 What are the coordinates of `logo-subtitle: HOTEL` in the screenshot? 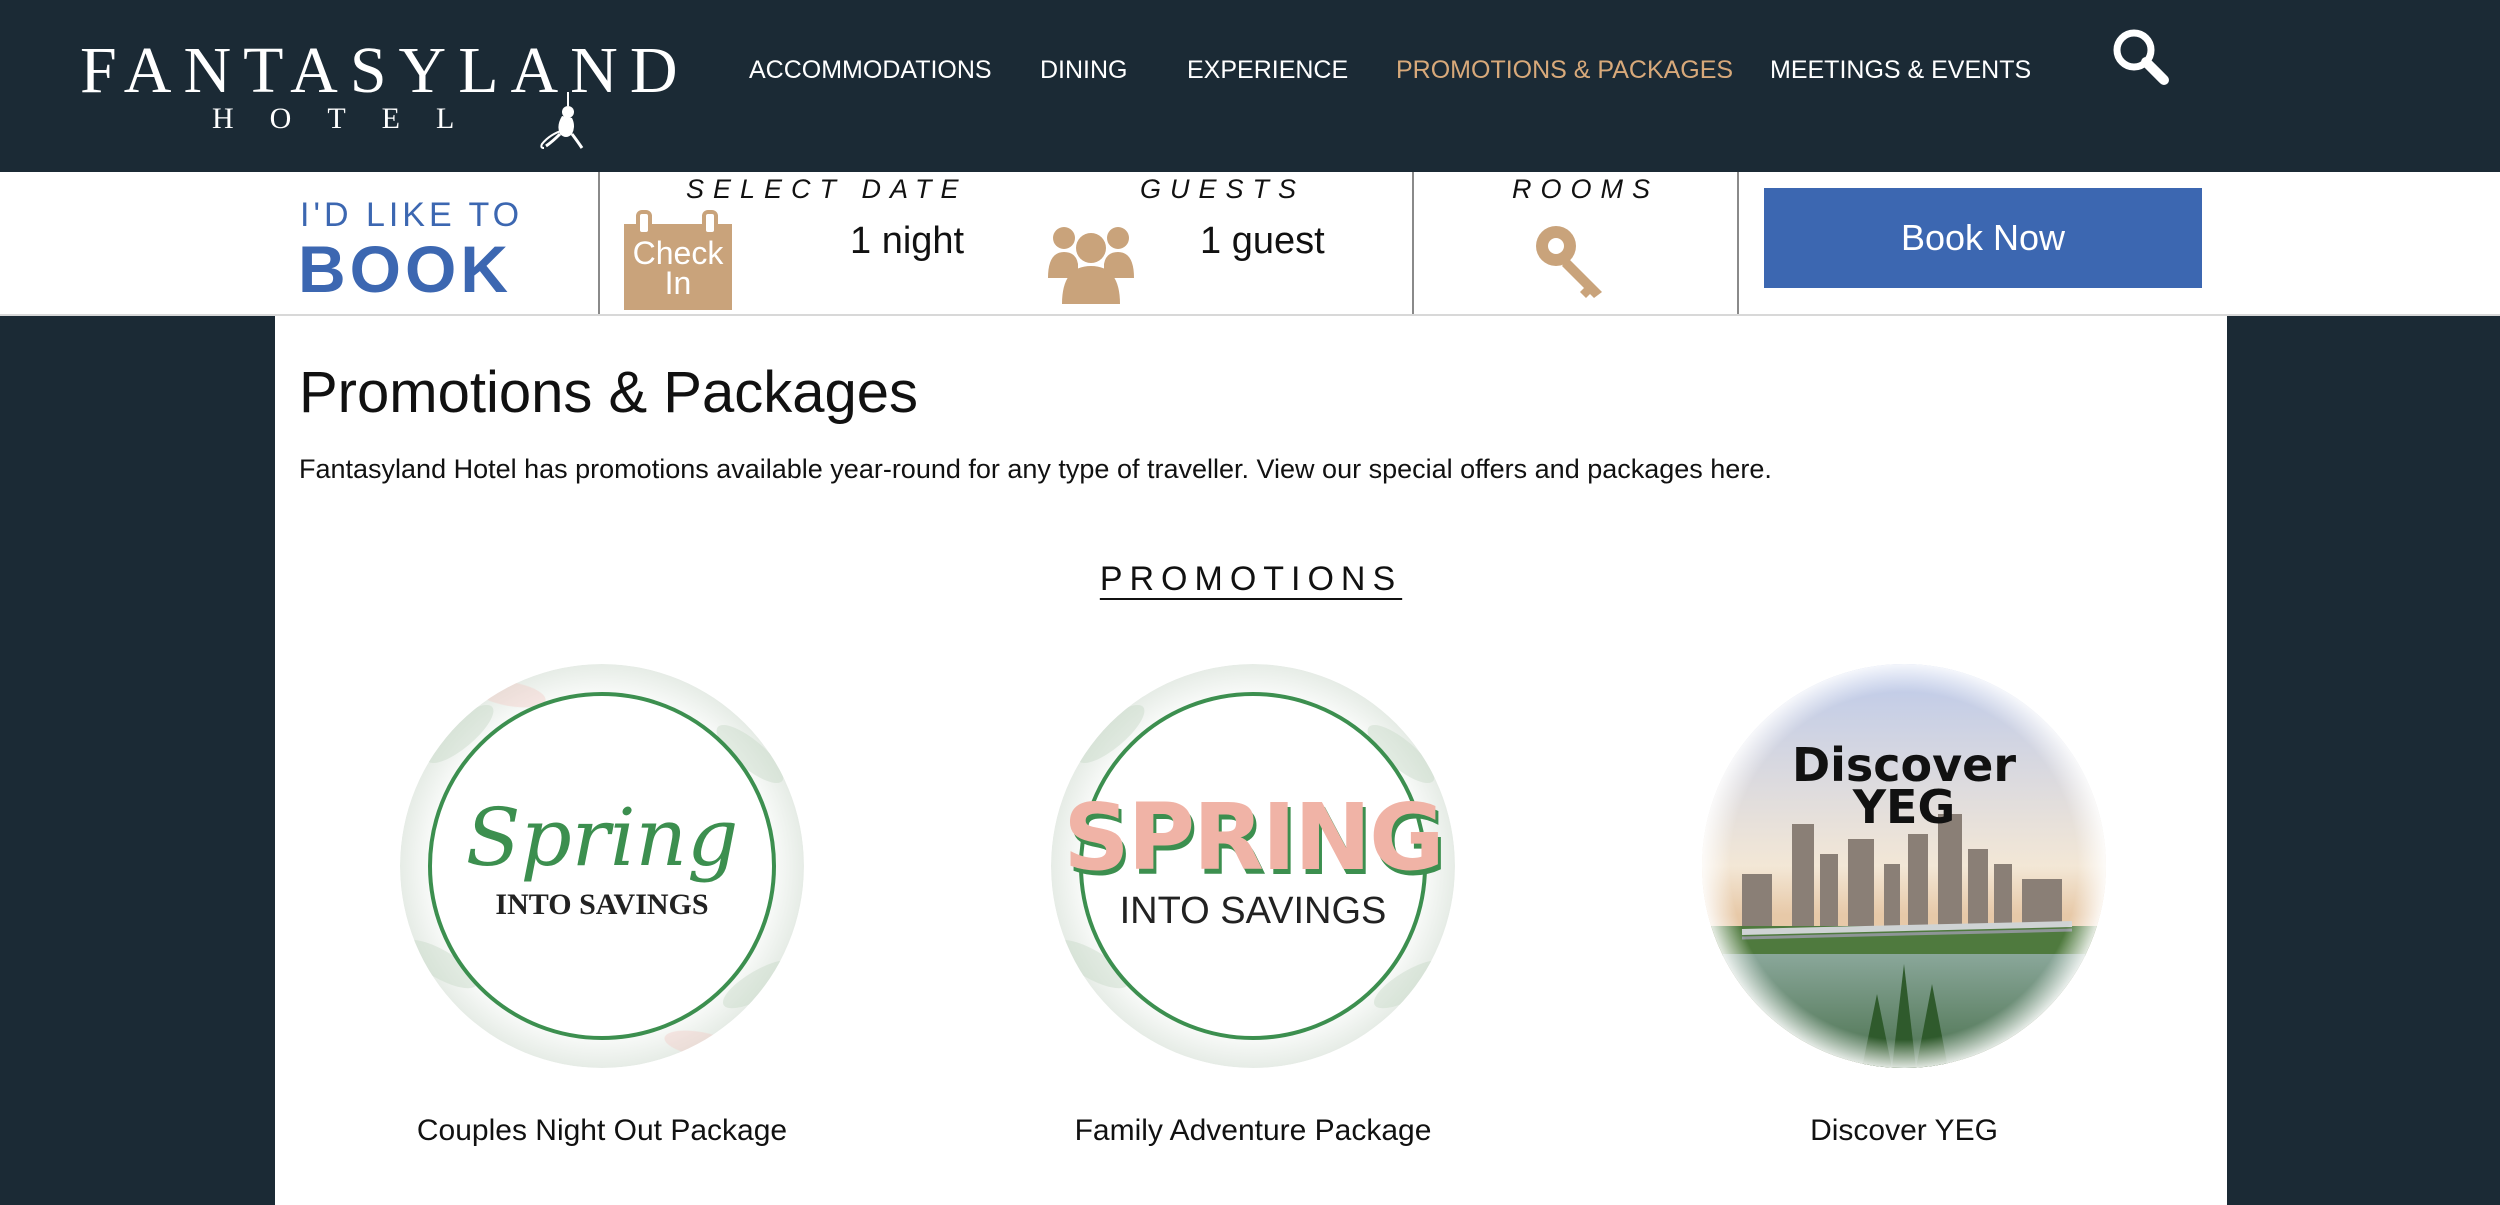 It's located at (351, 118).